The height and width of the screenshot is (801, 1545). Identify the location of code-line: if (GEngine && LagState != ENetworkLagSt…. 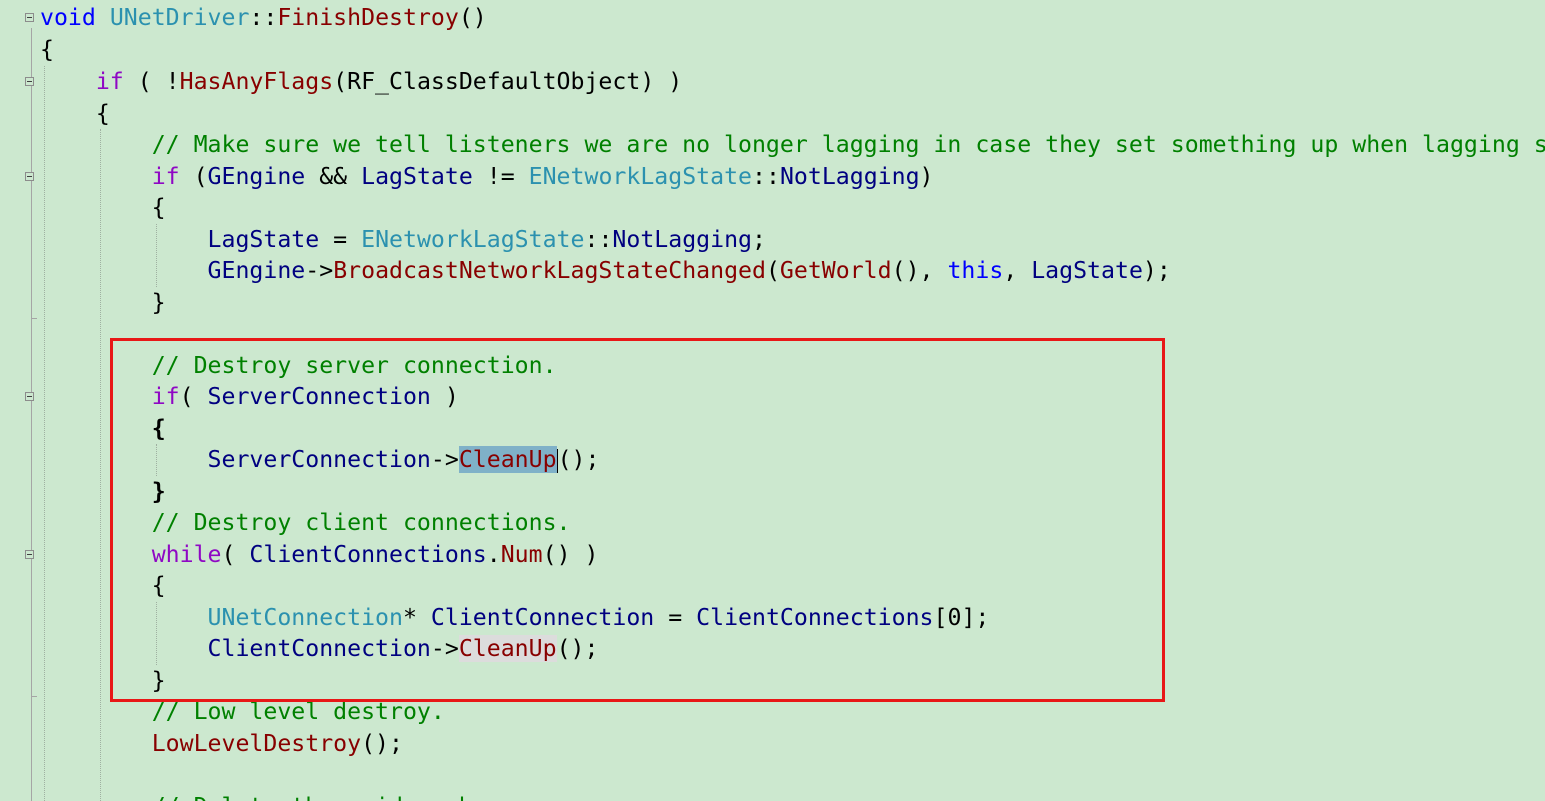
(487, 177).